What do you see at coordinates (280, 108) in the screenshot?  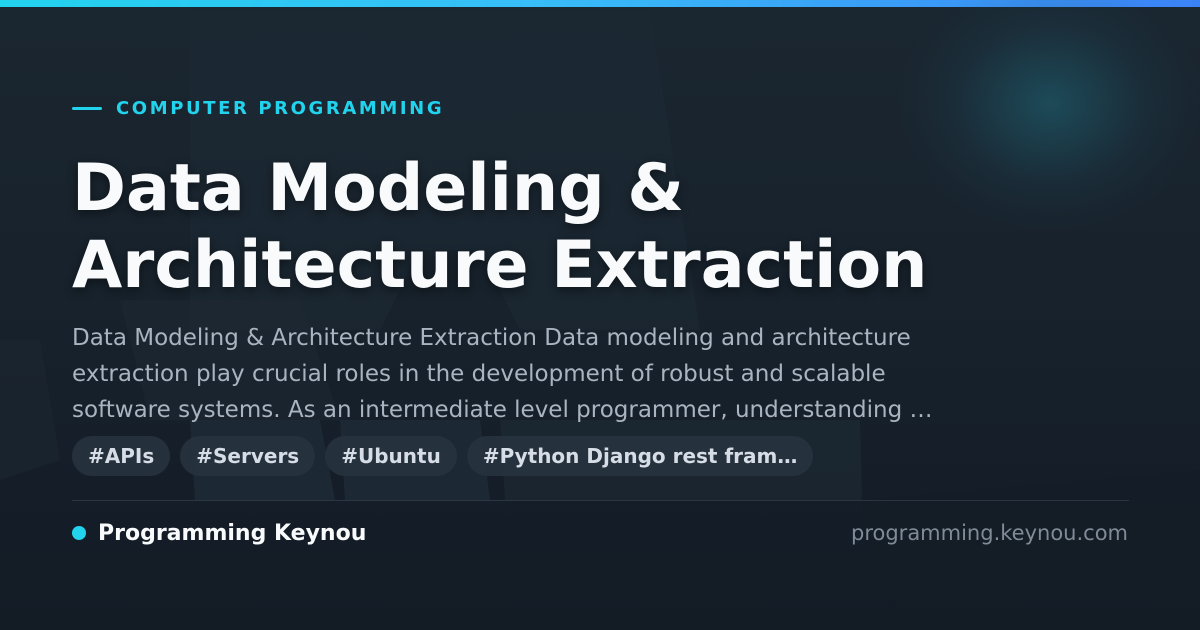 I see `category-label: COMPUTER PROGRAMMING` at bounding box center [280, 108].